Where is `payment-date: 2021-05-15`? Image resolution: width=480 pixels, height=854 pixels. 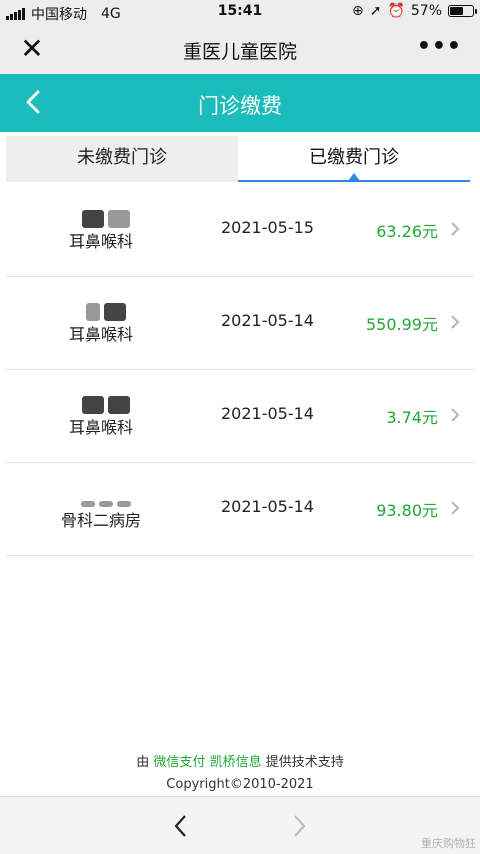 payment-date: 2021-05-15 is located at coordinates (267, 227).